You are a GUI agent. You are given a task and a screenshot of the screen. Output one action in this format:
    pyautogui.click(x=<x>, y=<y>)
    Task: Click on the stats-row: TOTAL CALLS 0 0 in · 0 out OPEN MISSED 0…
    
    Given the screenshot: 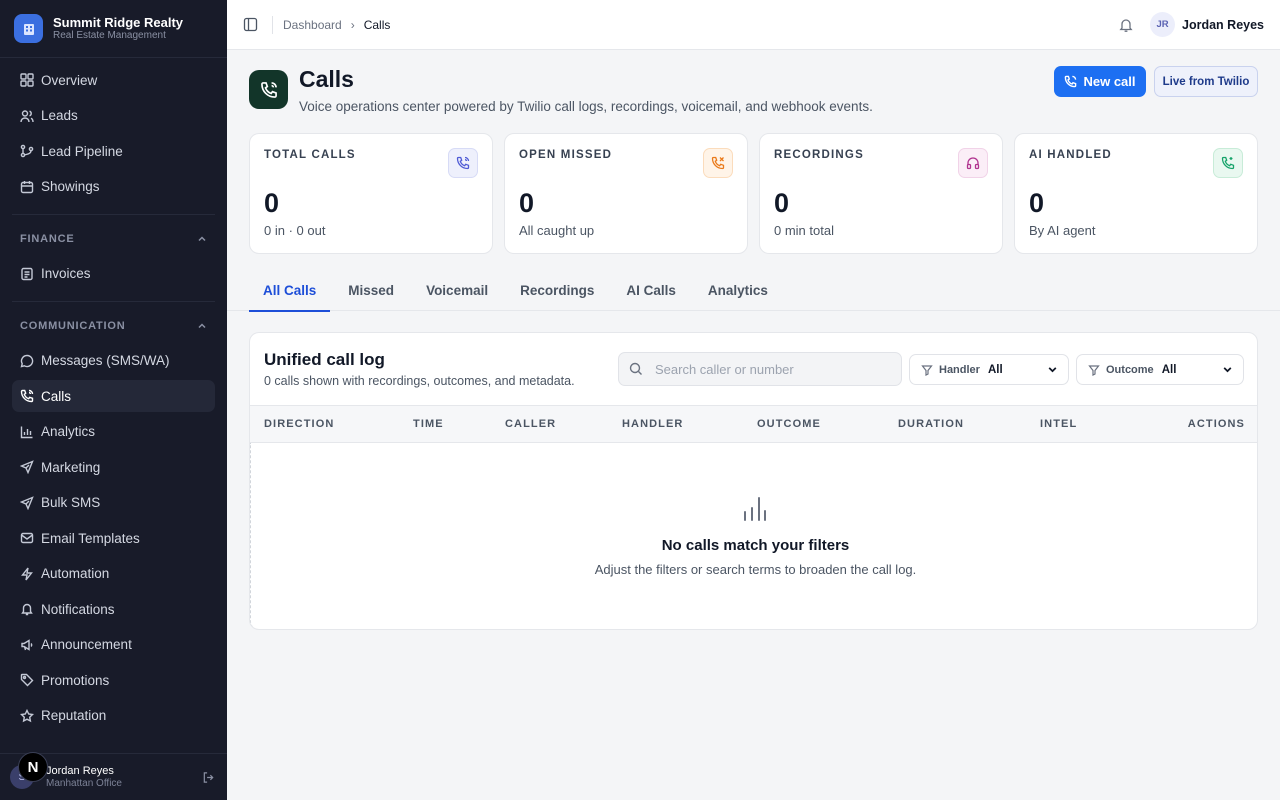 What is the action you would take?
    pyautogui.click(x=753, y=193)
    